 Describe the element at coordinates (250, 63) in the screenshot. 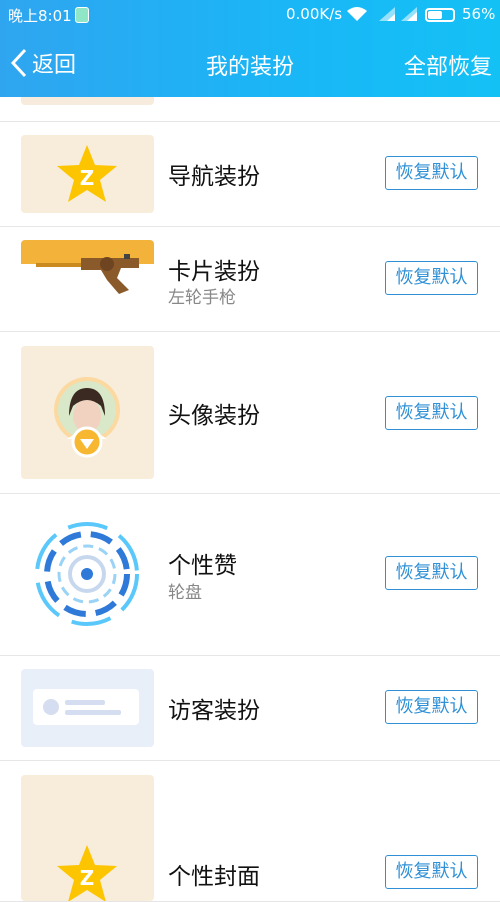

I see `nav-bar: 返回 我的装扮 全部恢复` at that location.